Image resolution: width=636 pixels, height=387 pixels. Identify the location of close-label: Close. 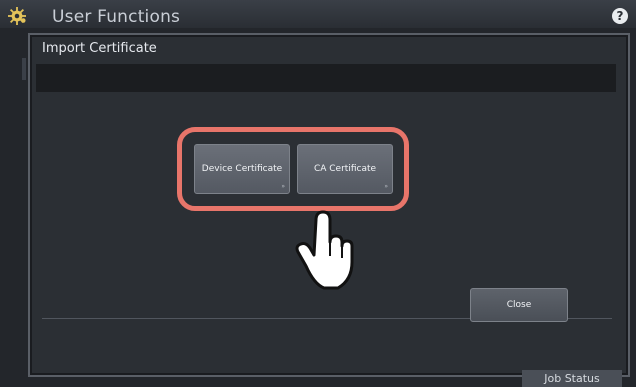
(519, 305).